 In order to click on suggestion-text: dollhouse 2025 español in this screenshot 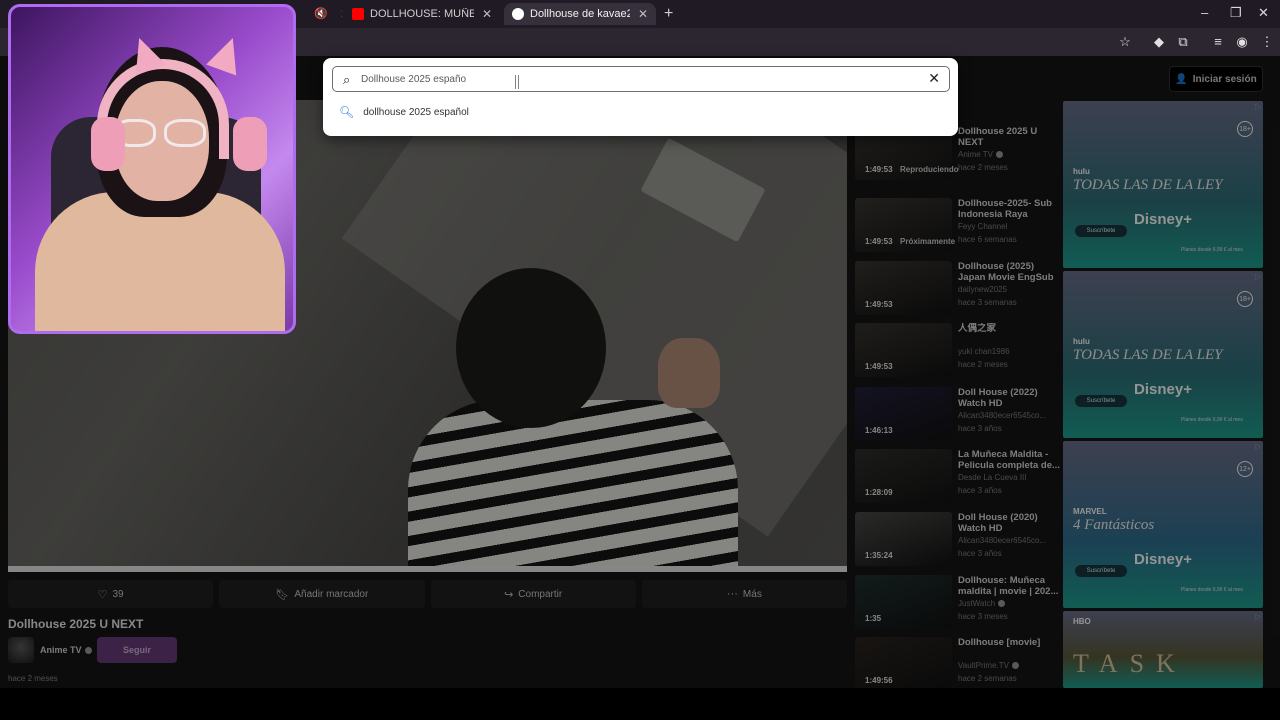, I will do `click(416, 112)`.